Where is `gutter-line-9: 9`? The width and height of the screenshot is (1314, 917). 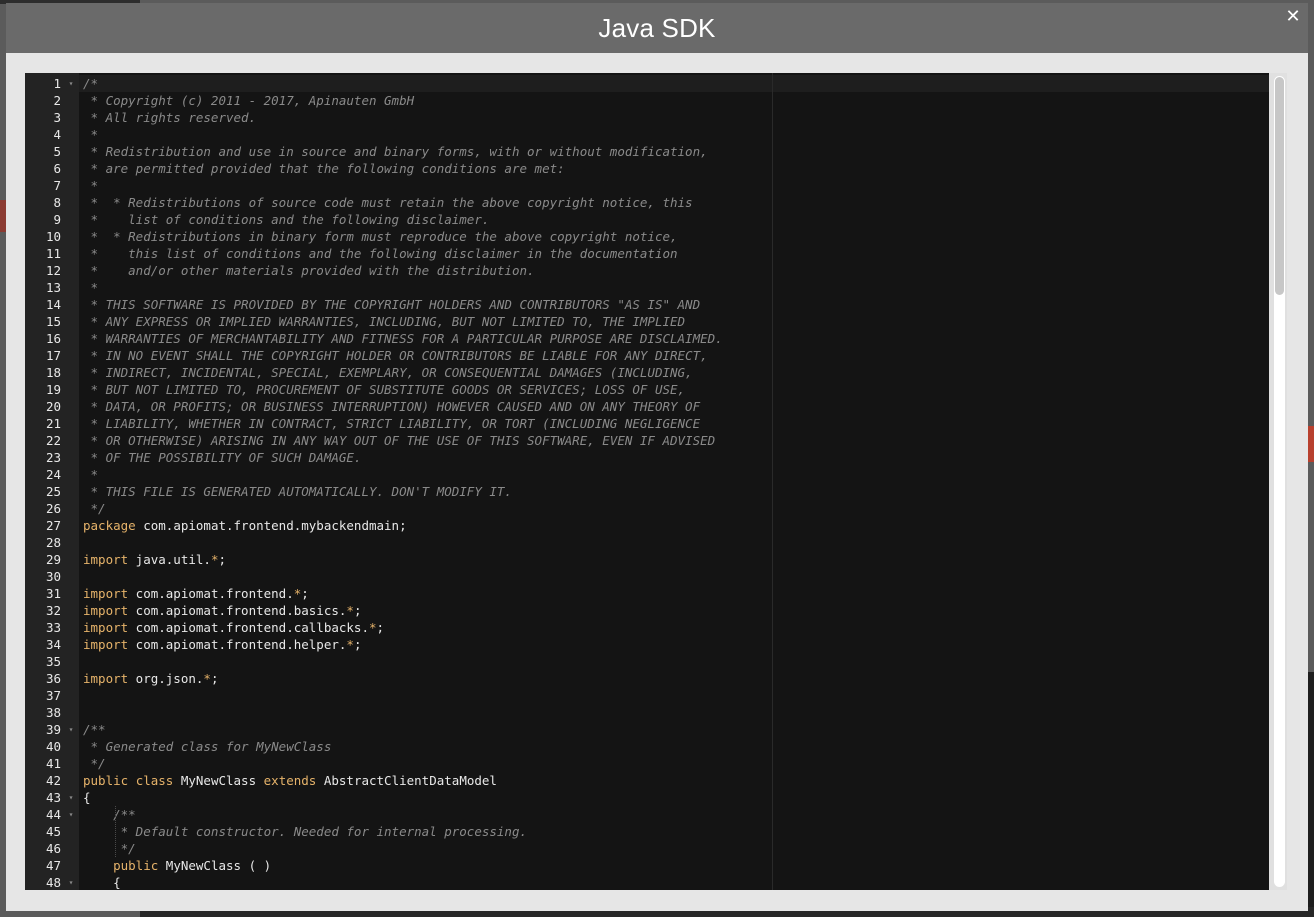 gutter-line-9: 9 is located at coordinates (52, 219).